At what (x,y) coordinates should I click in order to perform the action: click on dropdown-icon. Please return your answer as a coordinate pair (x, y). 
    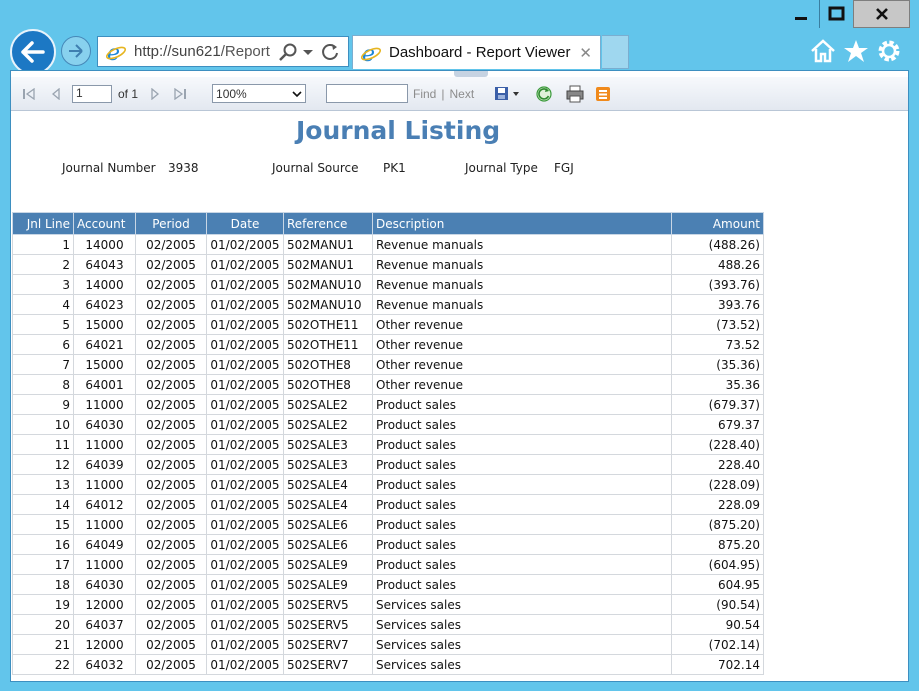
    Looking at the image, I should click on (308, 52).